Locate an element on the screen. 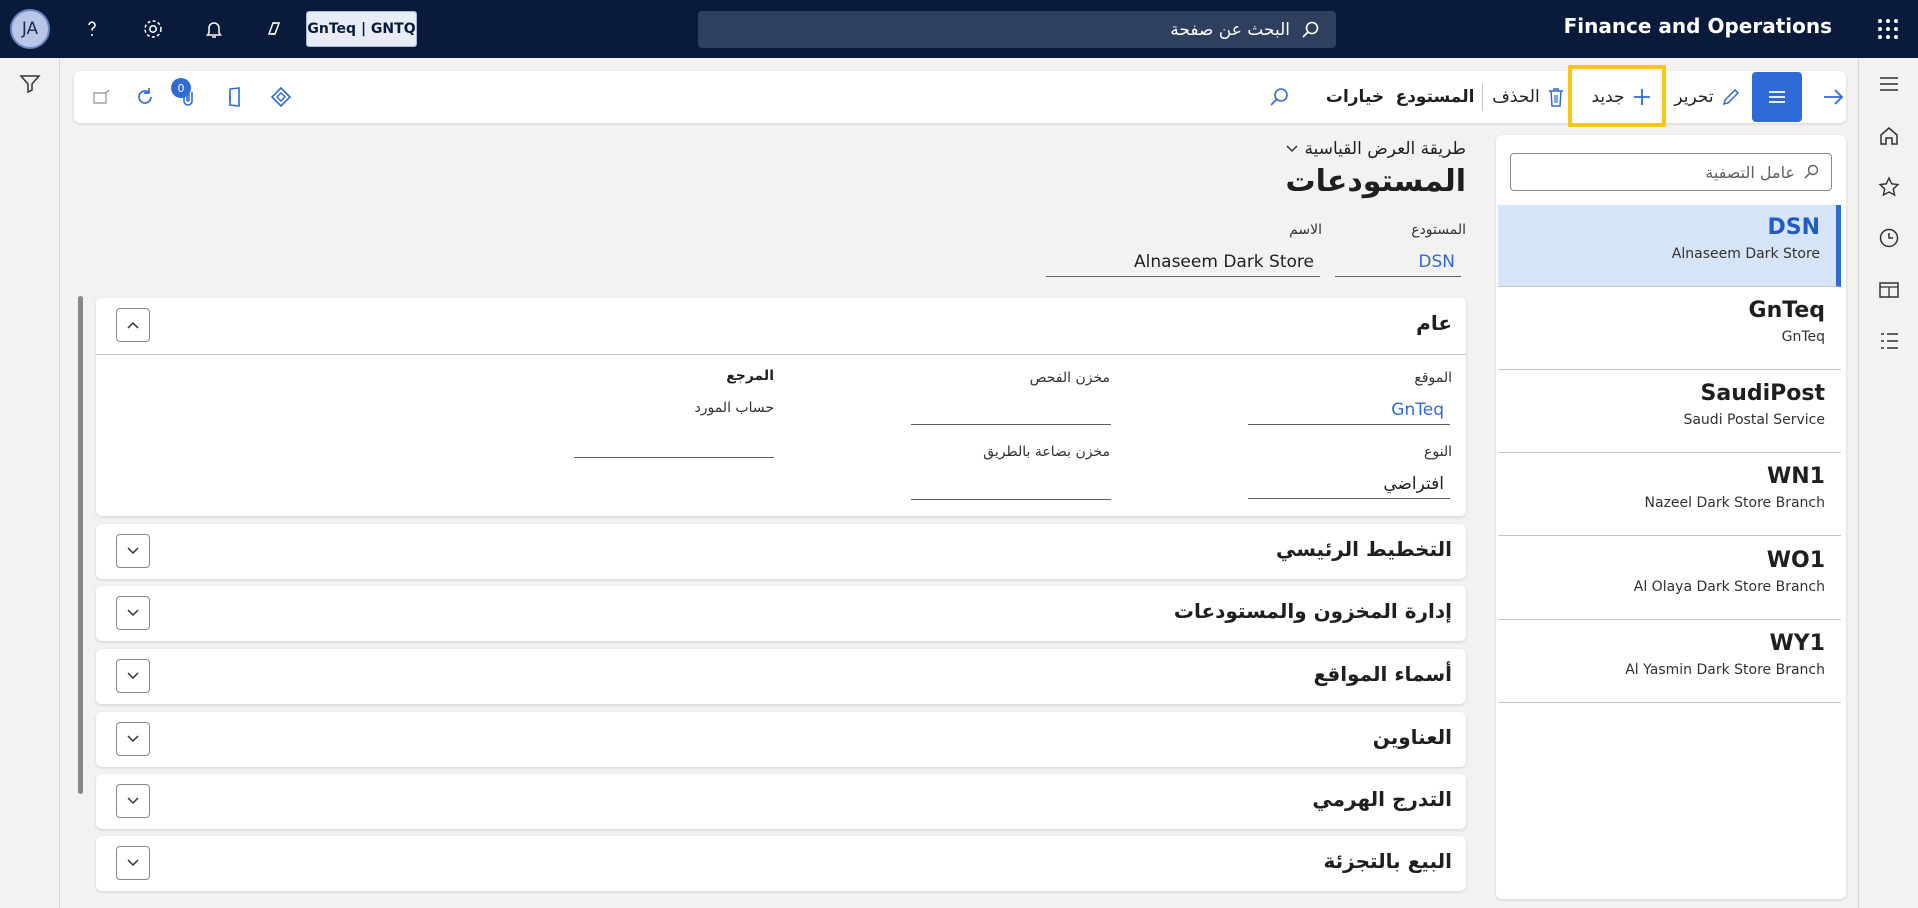 This screenshot has width=1918, height=908. home-icon is located at coordinates (1889, 136).